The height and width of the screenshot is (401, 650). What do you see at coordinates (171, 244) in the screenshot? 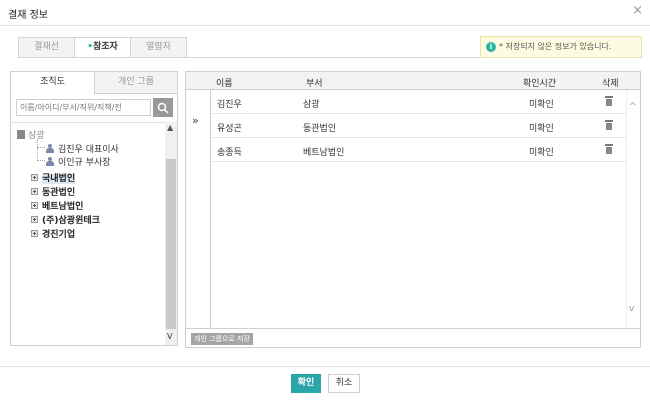
I see `scroll-thumb` at bounding box center [171, 244].